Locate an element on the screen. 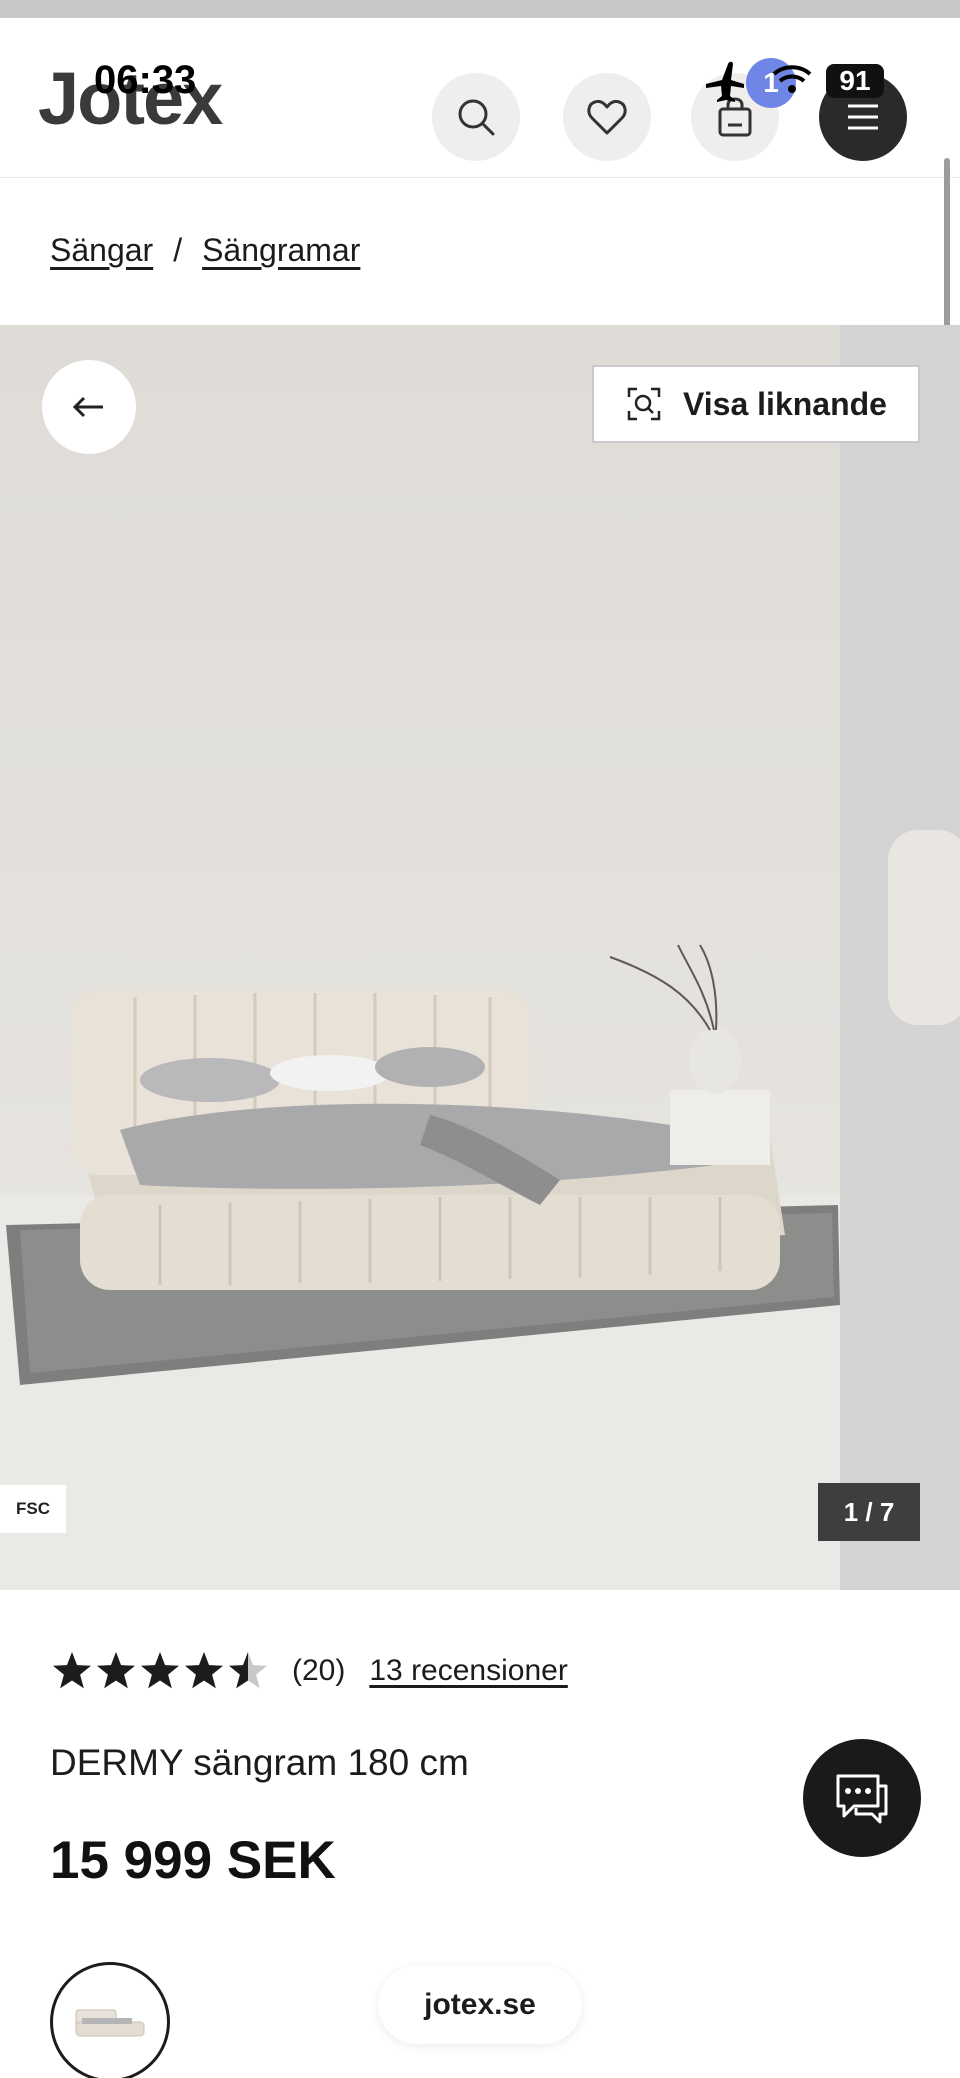  reviews-link: 13 recensioner is located at coordinates (468, 1671).